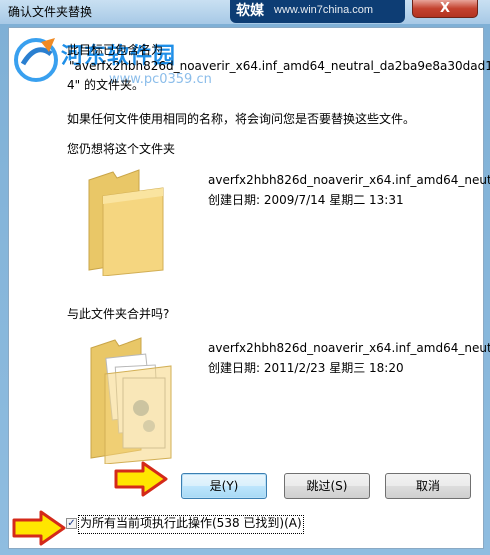 The image size is (490, 555). What do you see at coordinates (224, 486) in the screenshot?
I see `yes-button: 是(Y)` at bounding box center [224, 486].